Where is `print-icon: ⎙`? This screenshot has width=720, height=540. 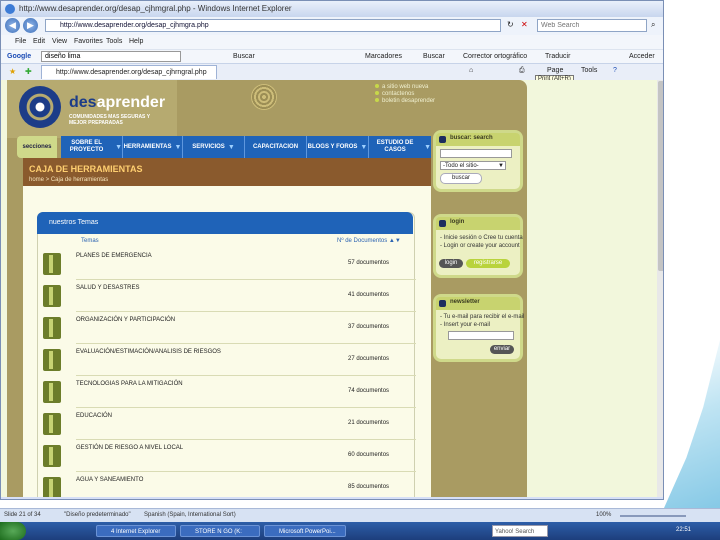
print-icon: ⎙ is located at coordinates (522, 71).